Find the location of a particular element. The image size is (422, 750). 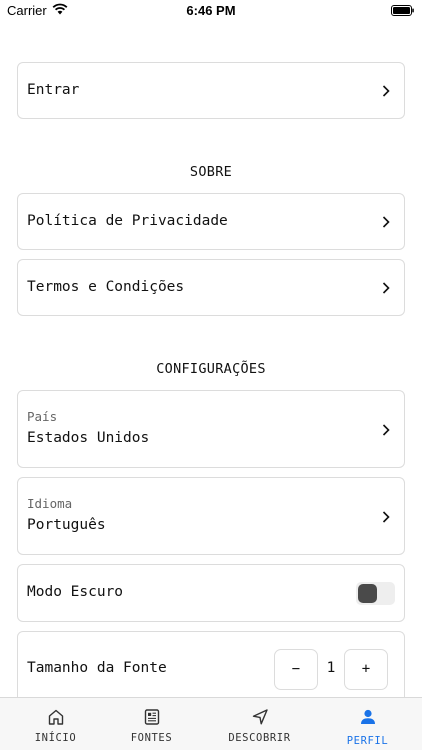

privacy-policy-row: Política de Privacidade is located at coordinates (211, 221).